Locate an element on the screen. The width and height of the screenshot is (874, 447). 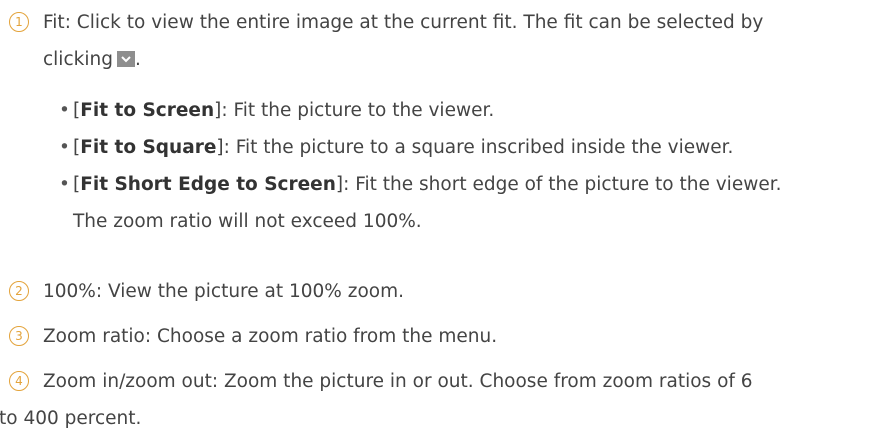
option-description: : Fit the picture to the viewer. is located at coordinates (358, 110).